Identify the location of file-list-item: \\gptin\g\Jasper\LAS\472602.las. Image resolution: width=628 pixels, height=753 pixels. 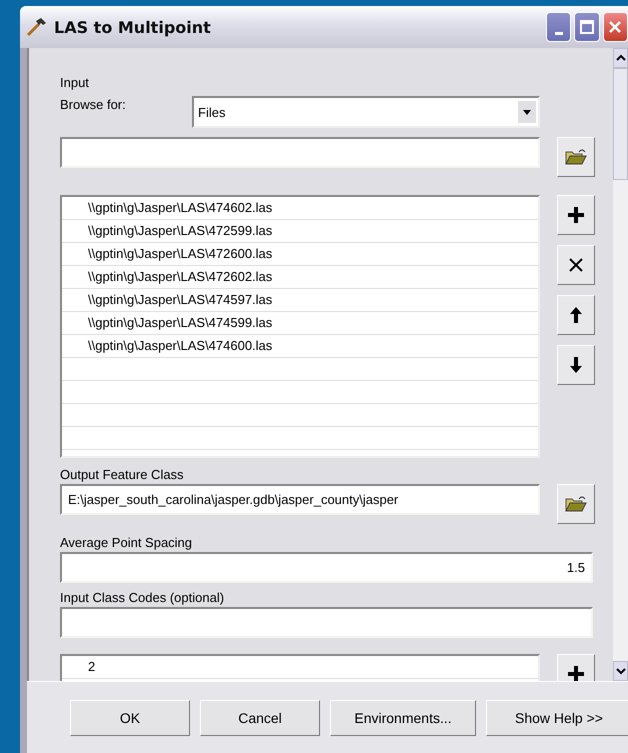
(300, 277).